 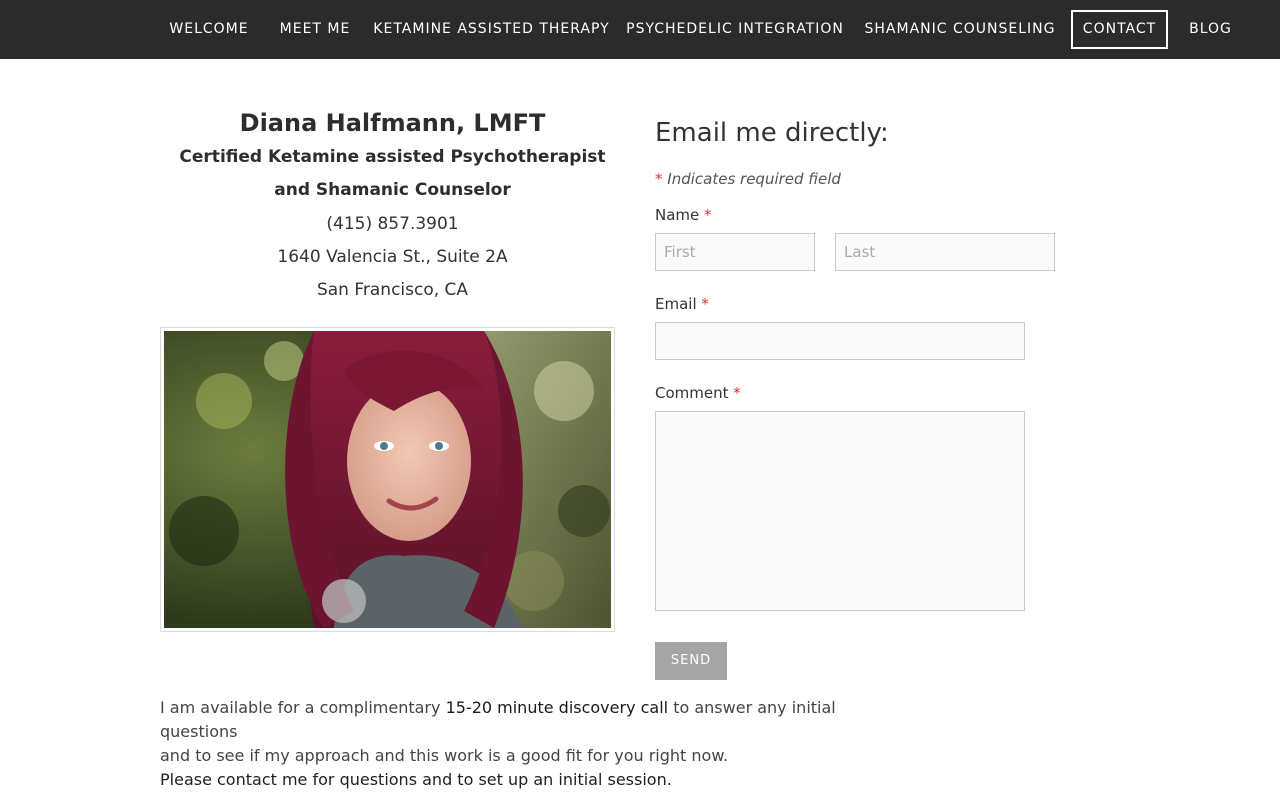 I want to click on address-line-1: 1640 Valencia St., Suite 2A, so click(x=392, y=257).